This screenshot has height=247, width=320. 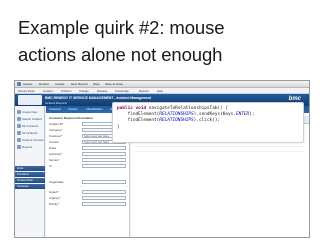 I want to click on field-label: Service*, so click(x=54, y=160).